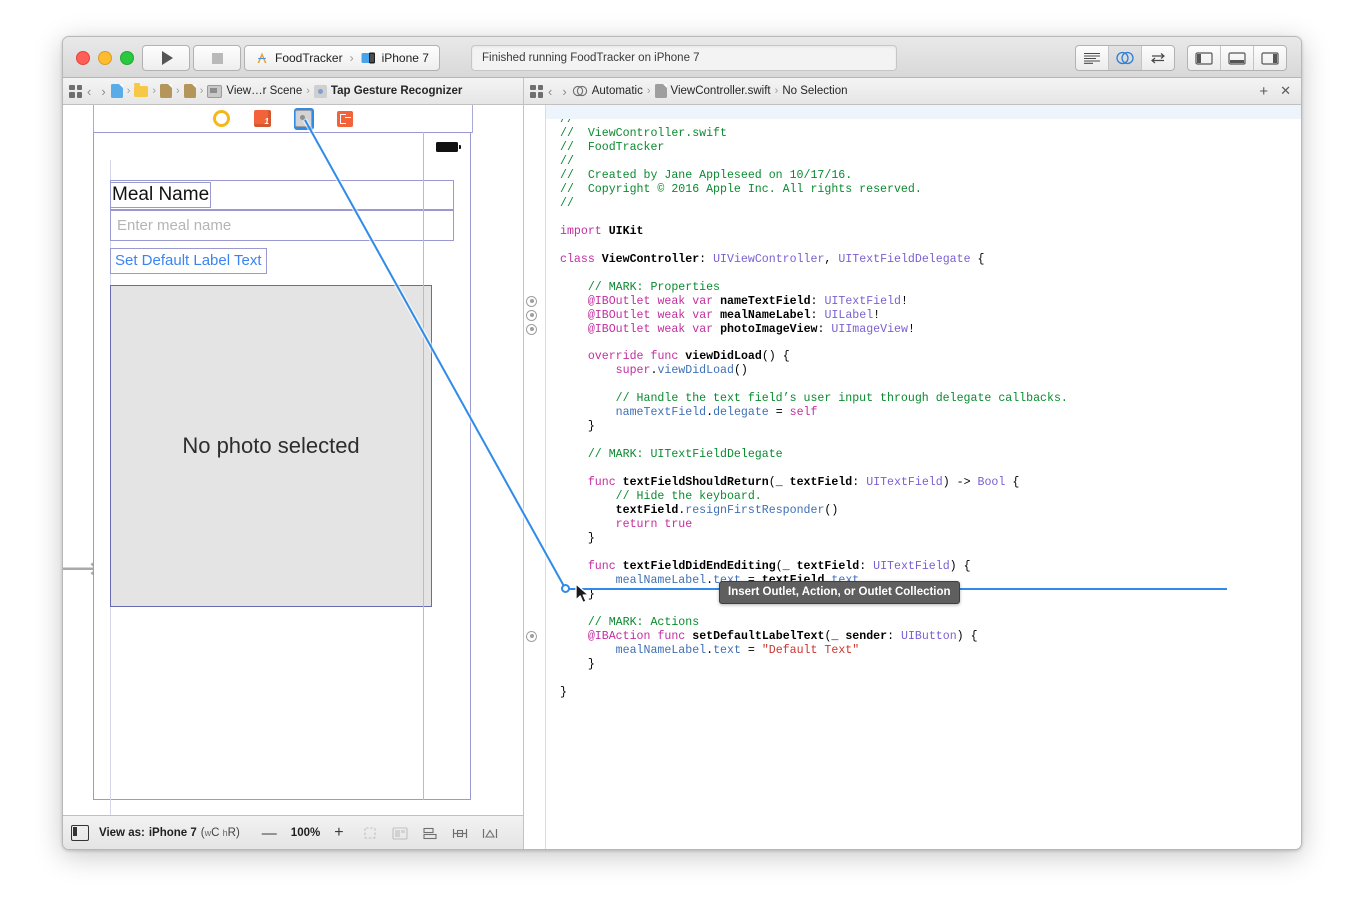 This screenshot has width=1360, height=922. Describe the element at coordinates (741, 413) in the screenshot. I see `code-token: delegate` at that location.